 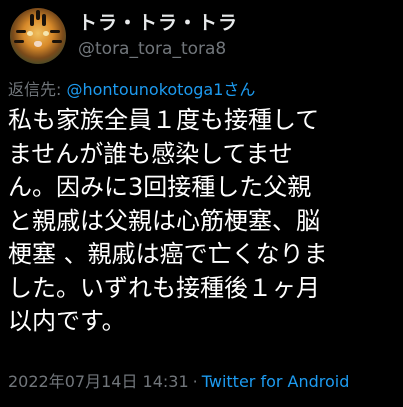 What do you see at coordinates (37, 89) in the screenshot?
I see `reply-to-prefix: 返信先:` at bounding box center [37, 89].